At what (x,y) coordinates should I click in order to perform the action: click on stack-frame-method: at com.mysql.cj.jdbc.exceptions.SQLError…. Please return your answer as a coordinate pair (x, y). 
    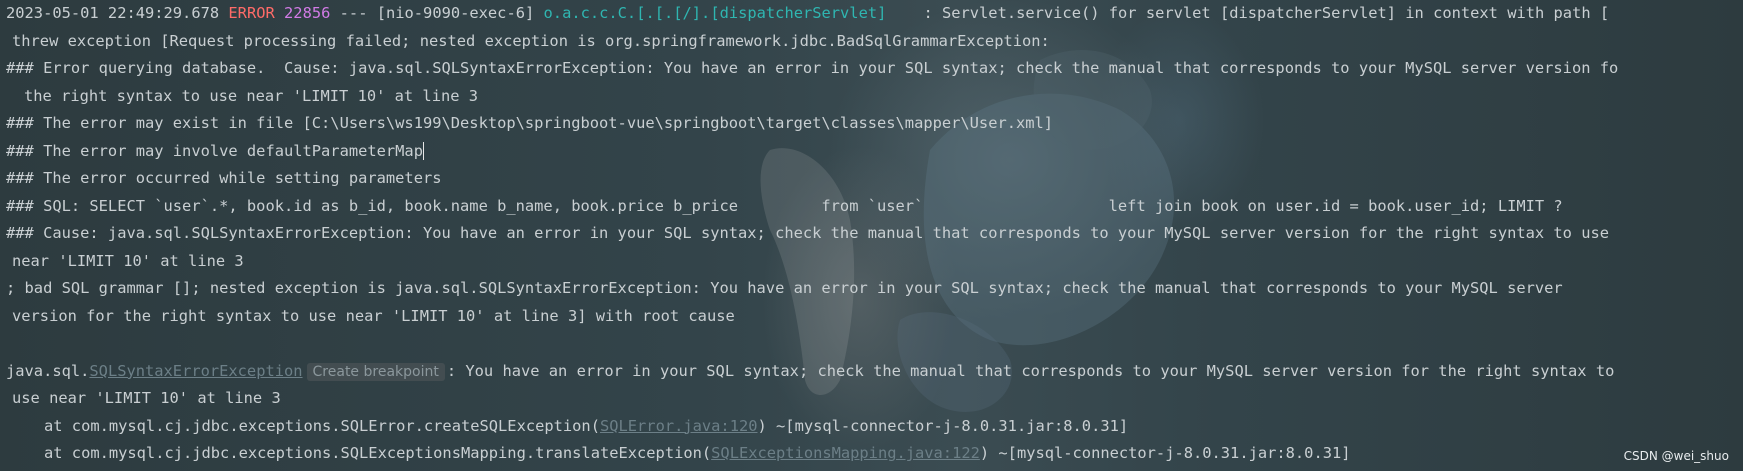
    Looking at the image, I should click on (322, 425).